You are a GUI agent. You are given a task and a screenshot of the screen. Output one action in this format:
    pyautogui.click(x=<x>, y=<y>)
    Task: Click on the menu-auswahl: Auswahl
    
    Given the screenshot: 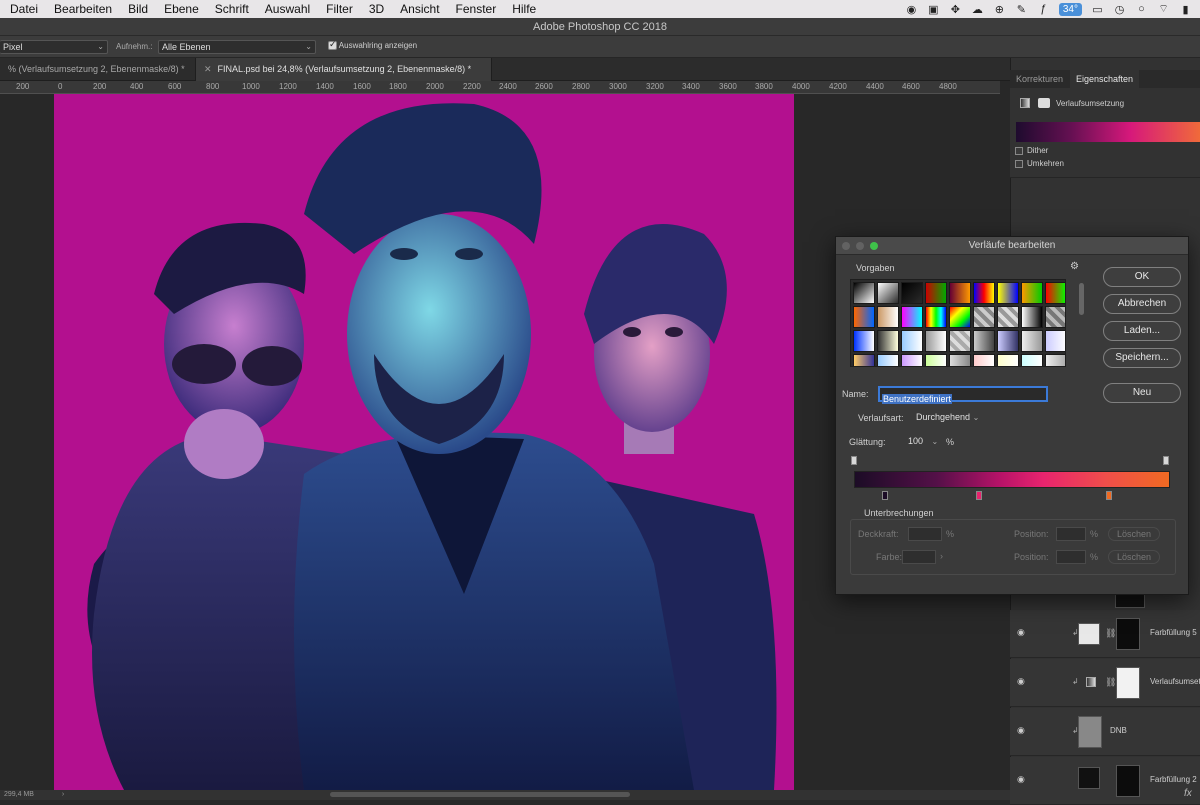 What is the action you would take?
    pyautogui.click(x=287, y=9)
    